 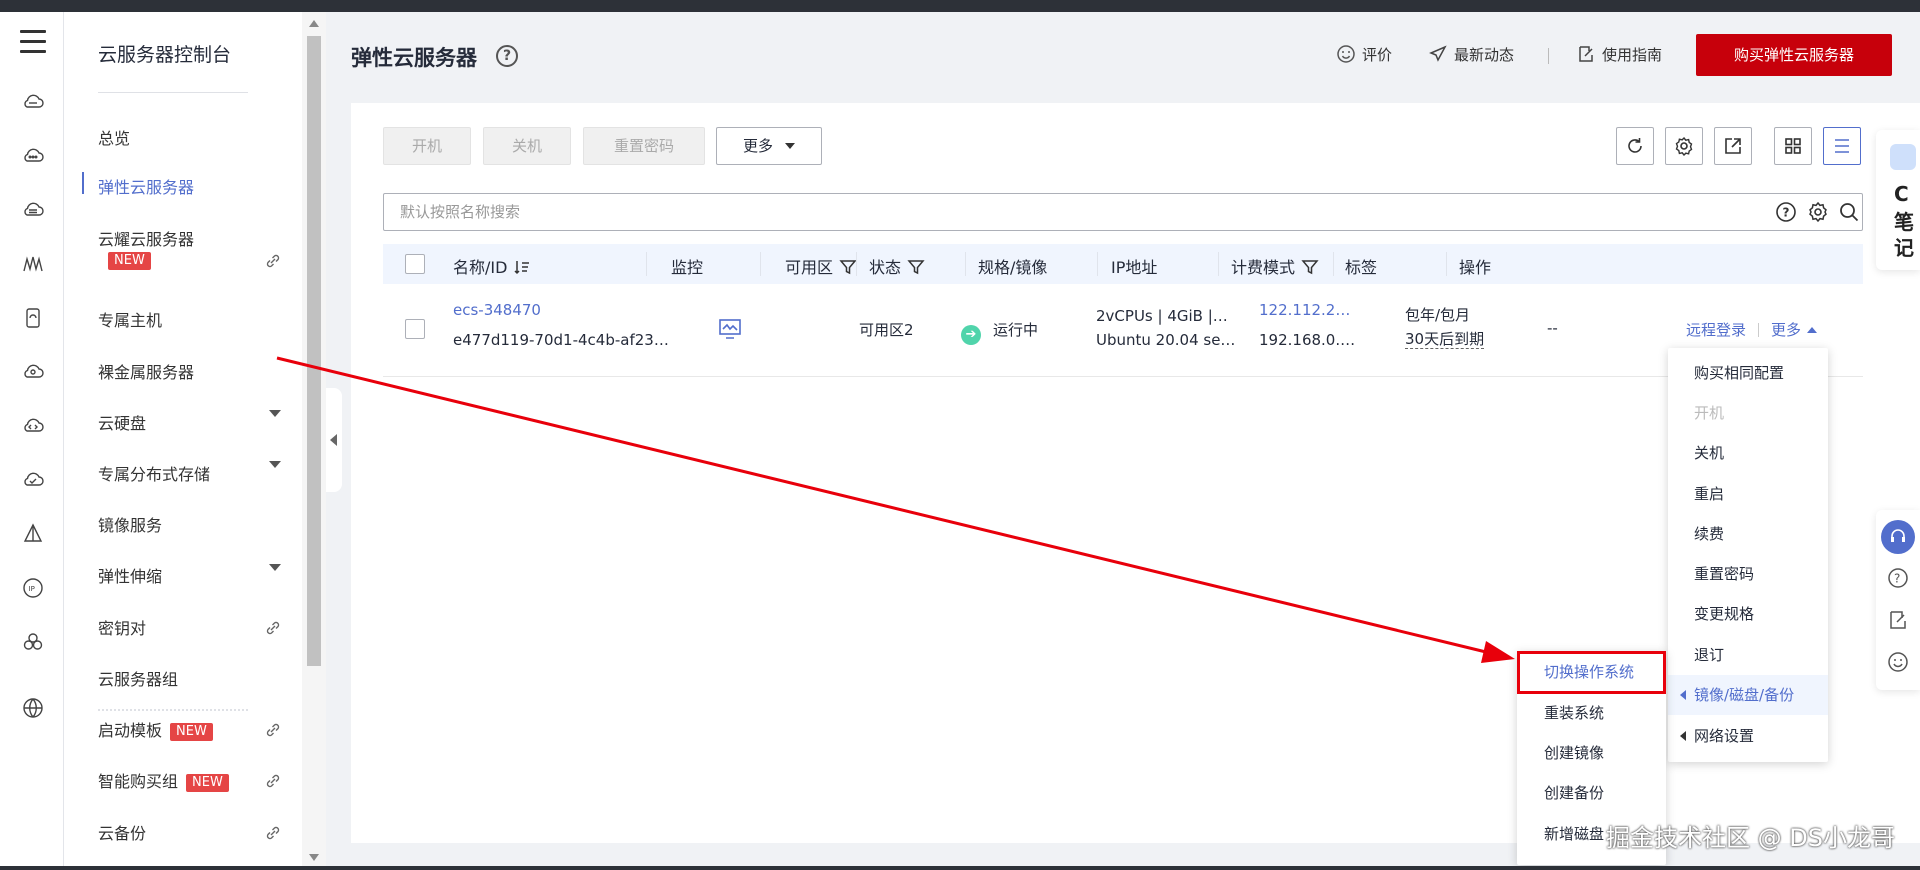 I want to click on settings-button, so click(x=1684, y=146).